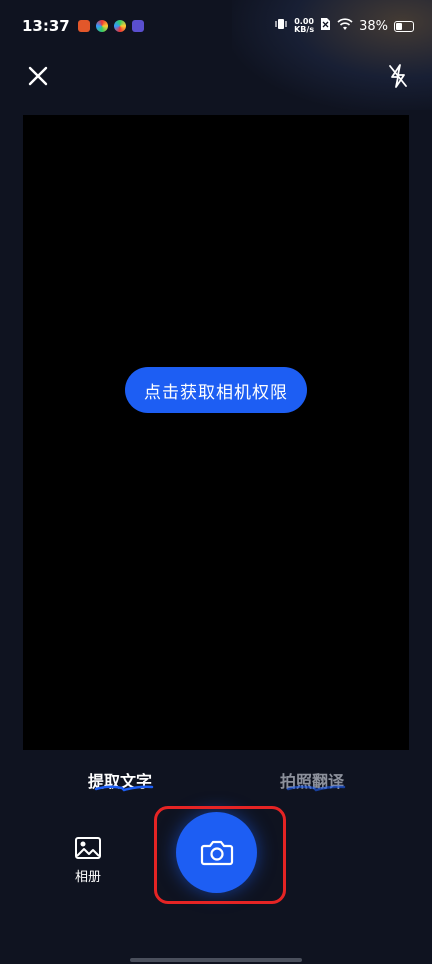  What do you see at coordinates (88, 848) in the screenshot?
I see `gallery-icon` at bounding box center [88, 848].